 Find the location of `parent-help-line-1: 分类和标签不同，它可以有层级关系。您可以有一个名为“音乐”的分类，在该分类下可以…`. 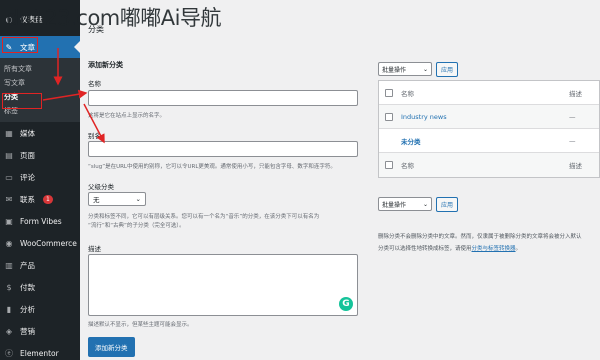

parent-help-line-1: 分类和标签不同，它可以有层级关系。您可以有一个名为“音乐”的分类，在该分类下可以… is located at coordinates (204, 217).